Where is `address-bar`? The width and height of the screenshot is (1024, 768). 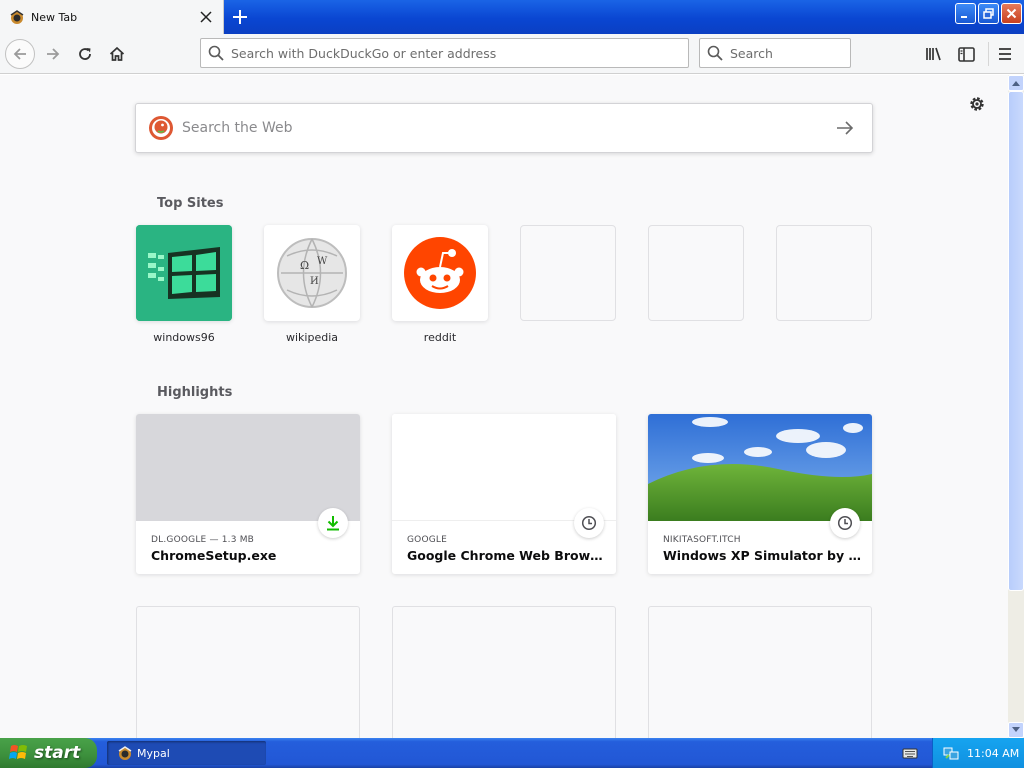
address-bar is located at coordinates (444, 53).